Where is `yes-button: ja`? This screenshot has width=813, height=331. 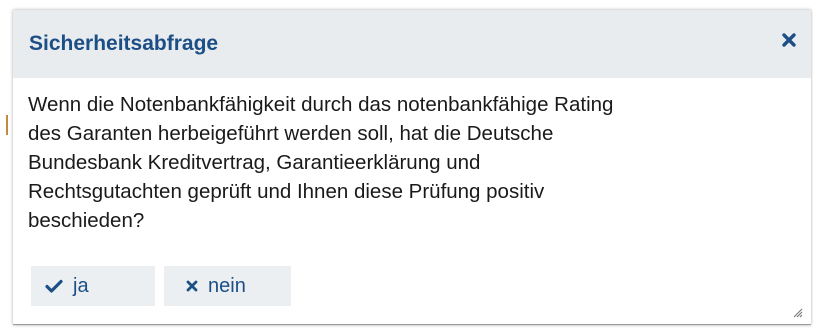 yes-button: ja is located at coordinates (93, 286).